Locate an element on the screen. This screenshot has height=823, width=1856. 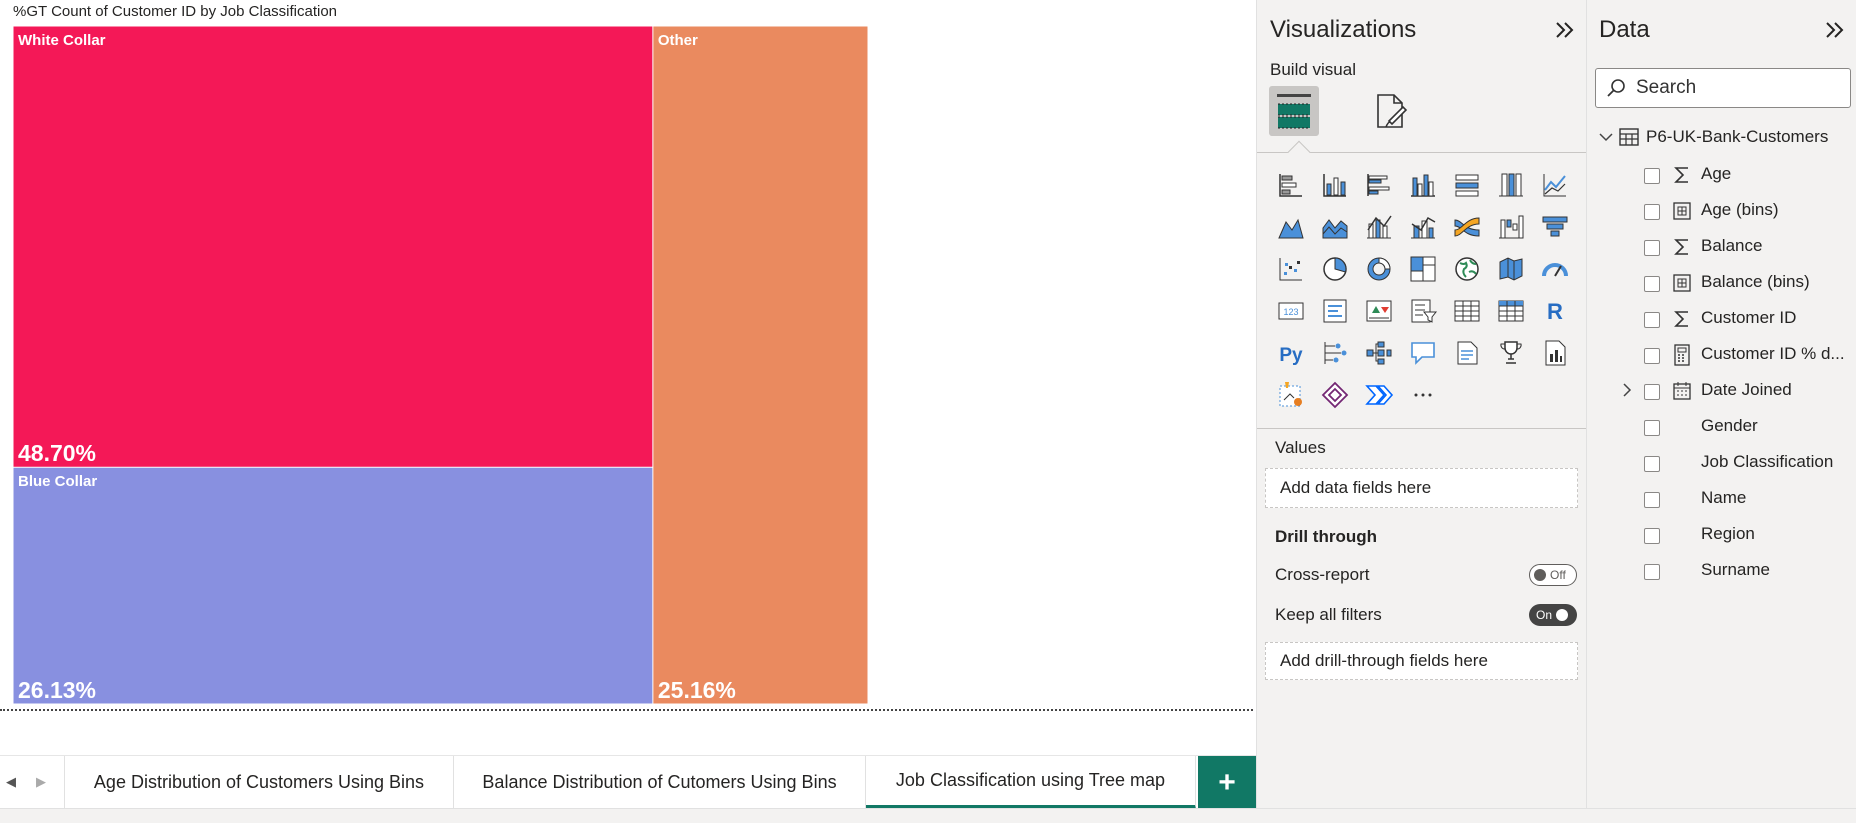
qna-visual-button is located at coordinates (1423, 353).